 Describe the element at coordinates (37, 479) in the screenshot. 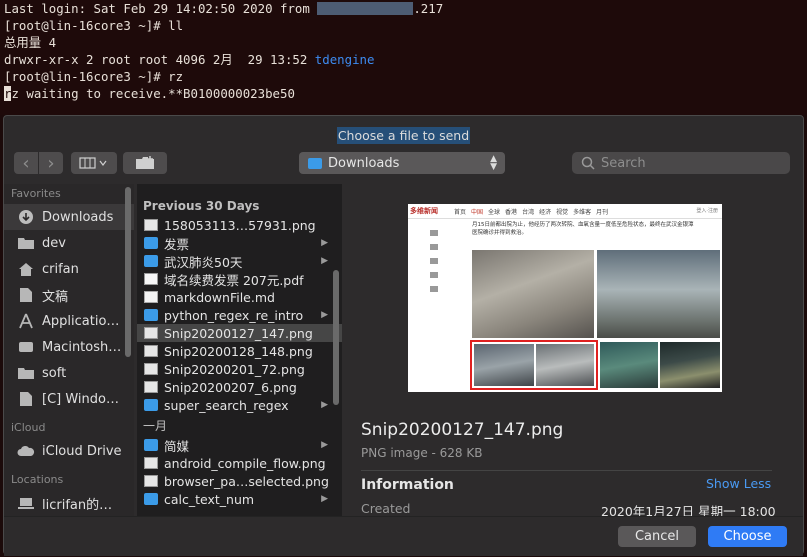

I see `sidebar-section-locations: Locations` at that location.